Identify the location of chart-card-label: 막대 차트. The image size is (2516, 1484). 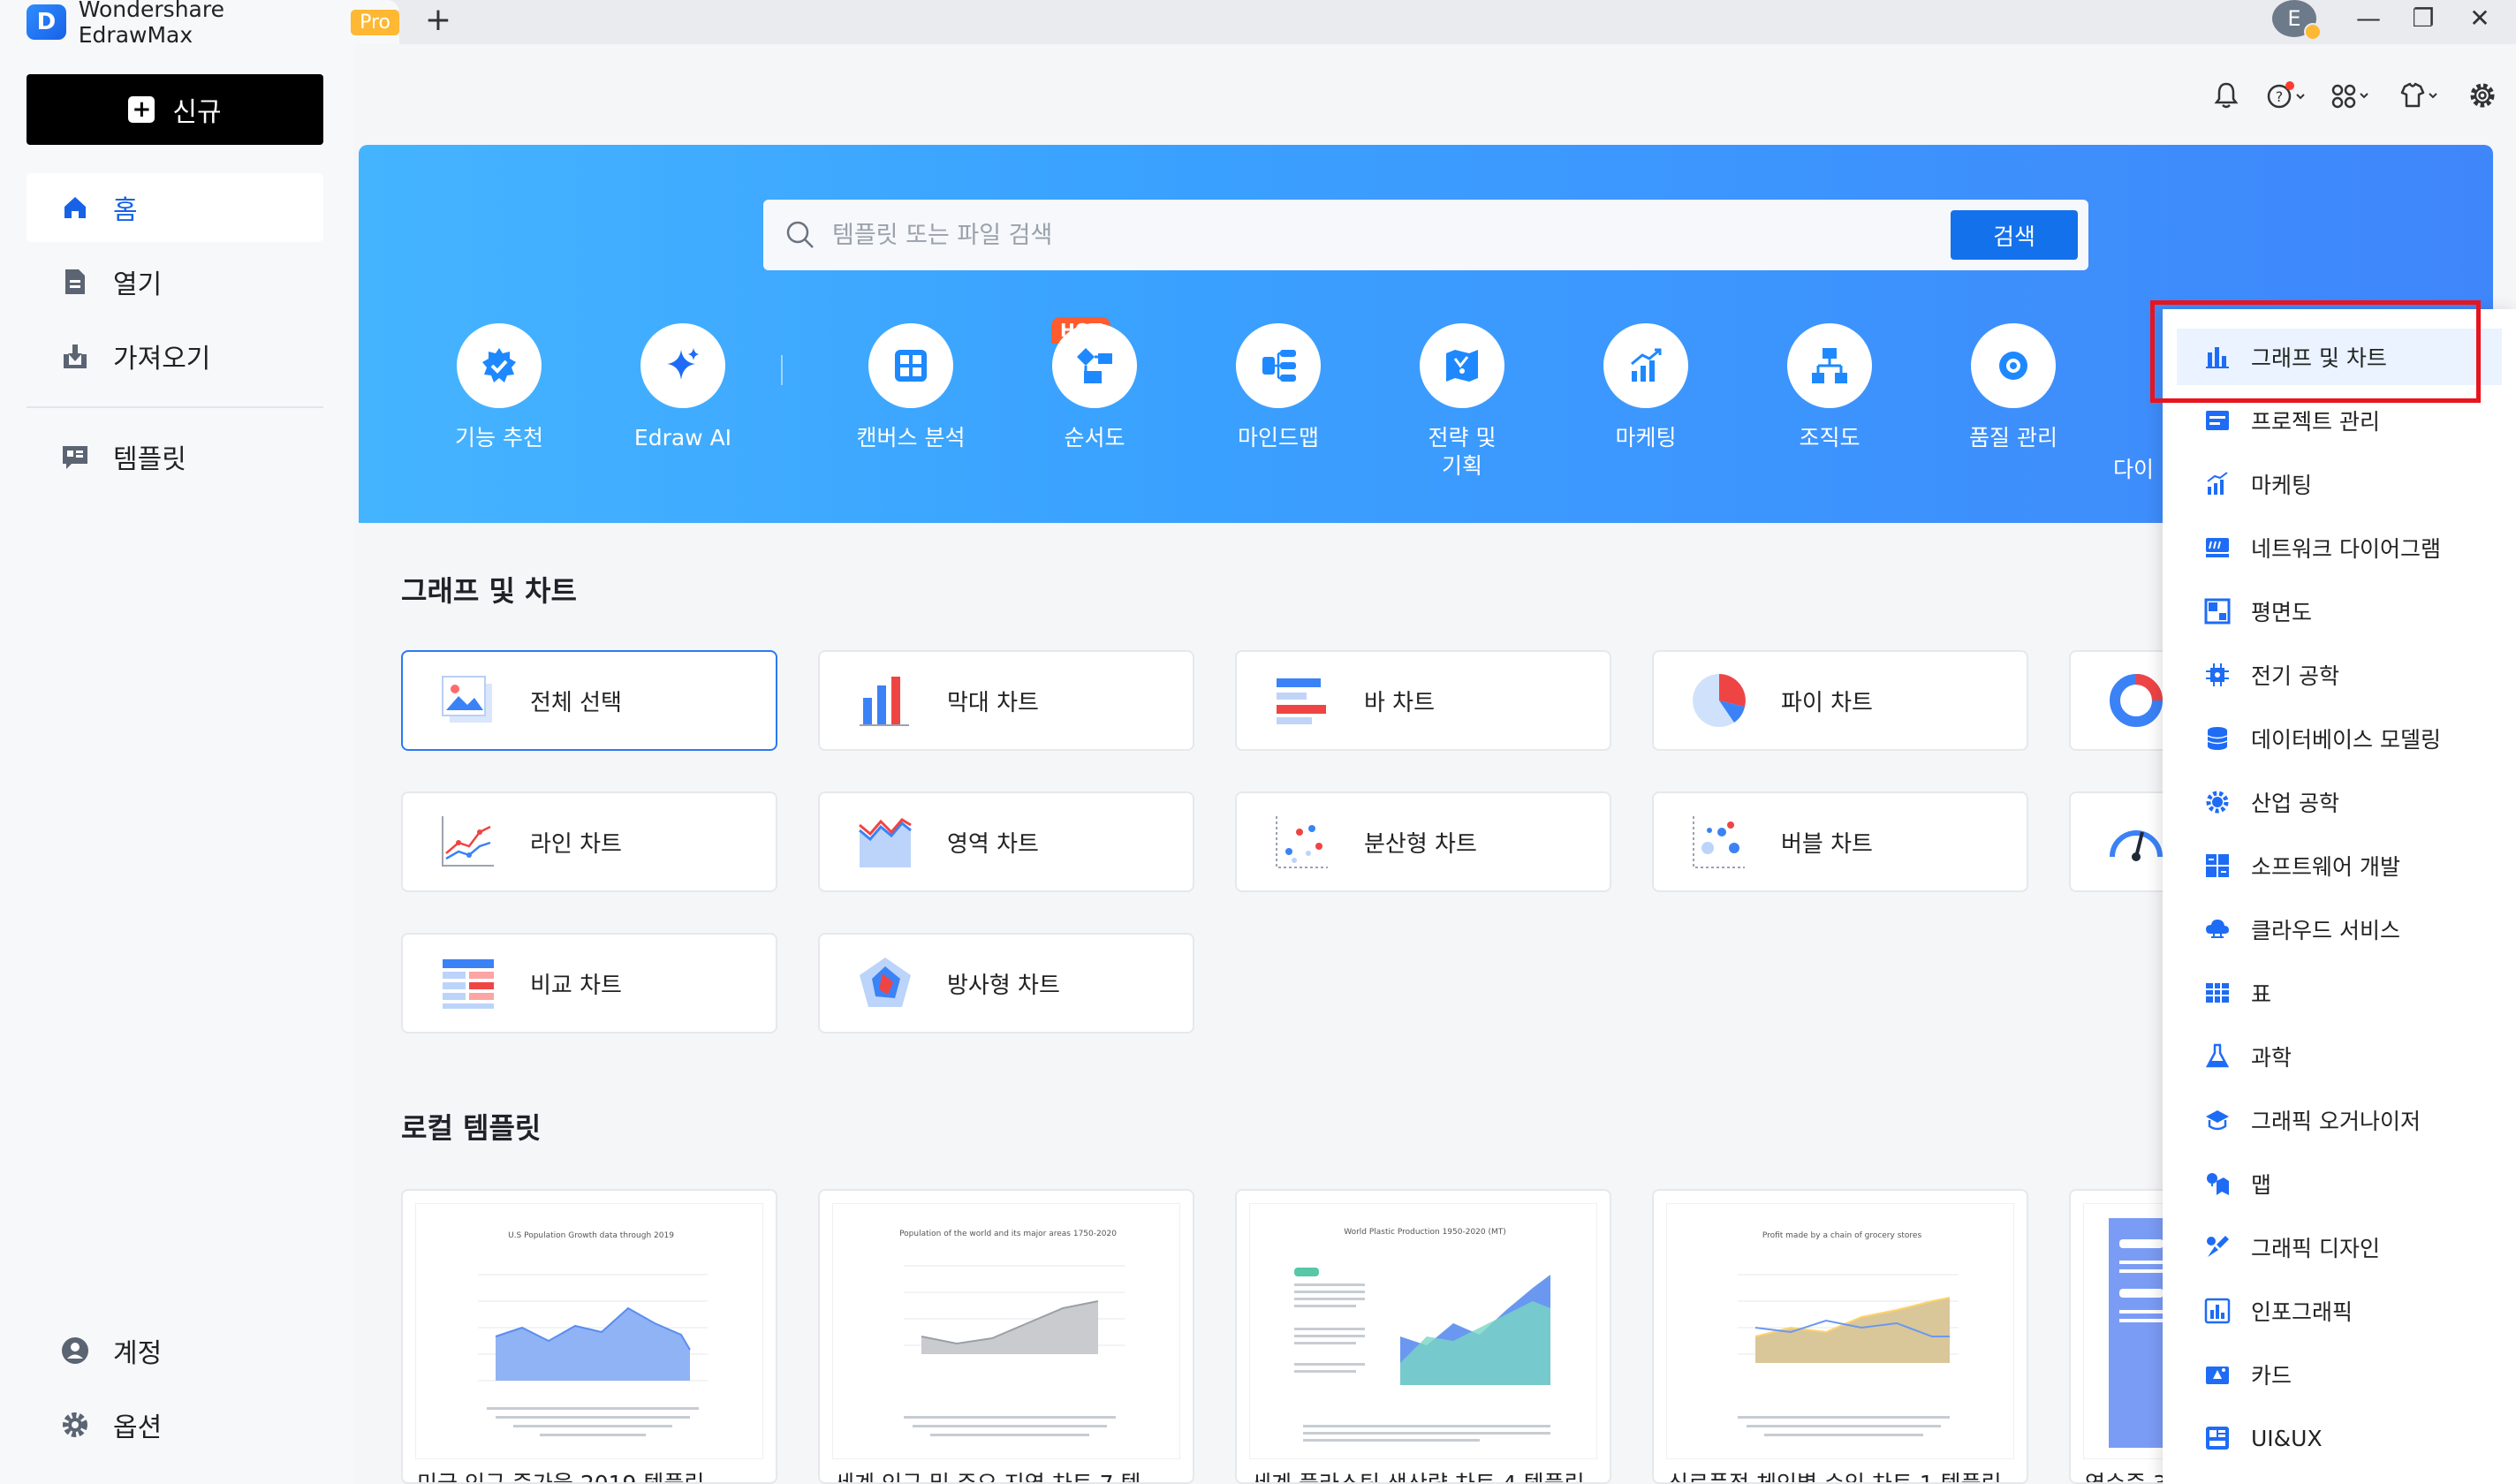
(993, 702).